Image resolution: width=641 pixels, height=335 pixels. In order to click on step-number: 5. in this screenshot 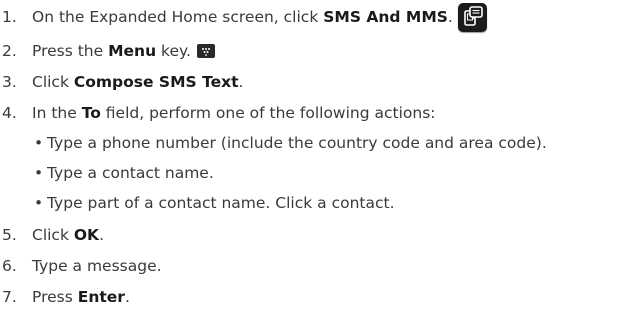, I will do `click(9, 235)`.